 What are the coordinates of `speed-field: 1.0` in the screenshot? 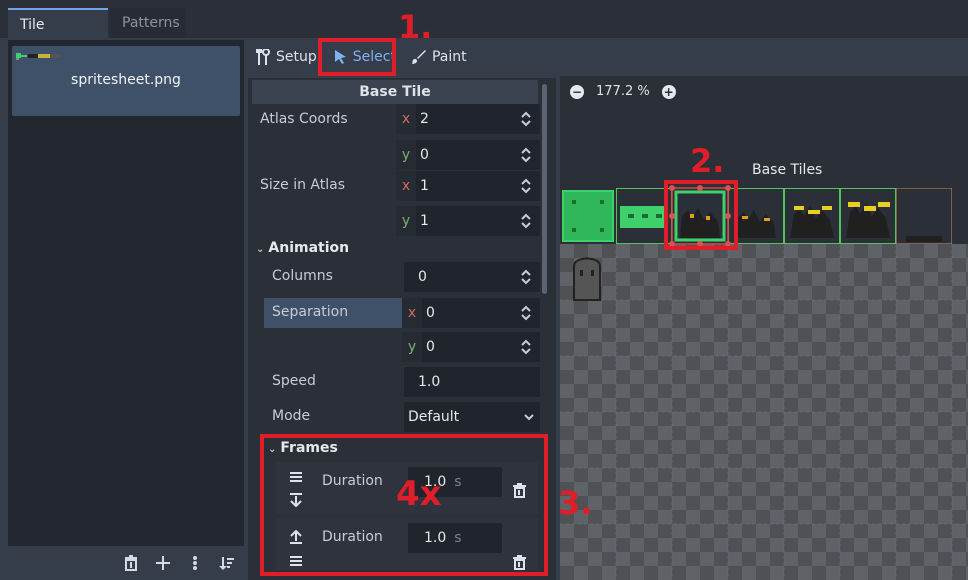 It's located at (472, 382).